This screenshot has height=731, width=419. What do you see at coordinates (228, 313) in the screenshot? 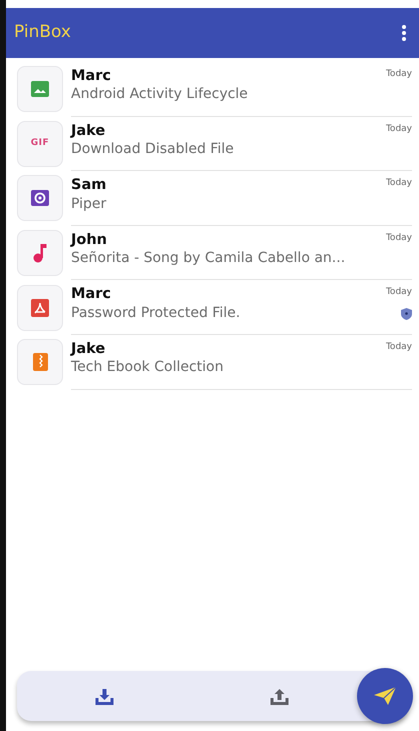
I see `file-title: Password Protected File.` at bounding box center [228, 313].